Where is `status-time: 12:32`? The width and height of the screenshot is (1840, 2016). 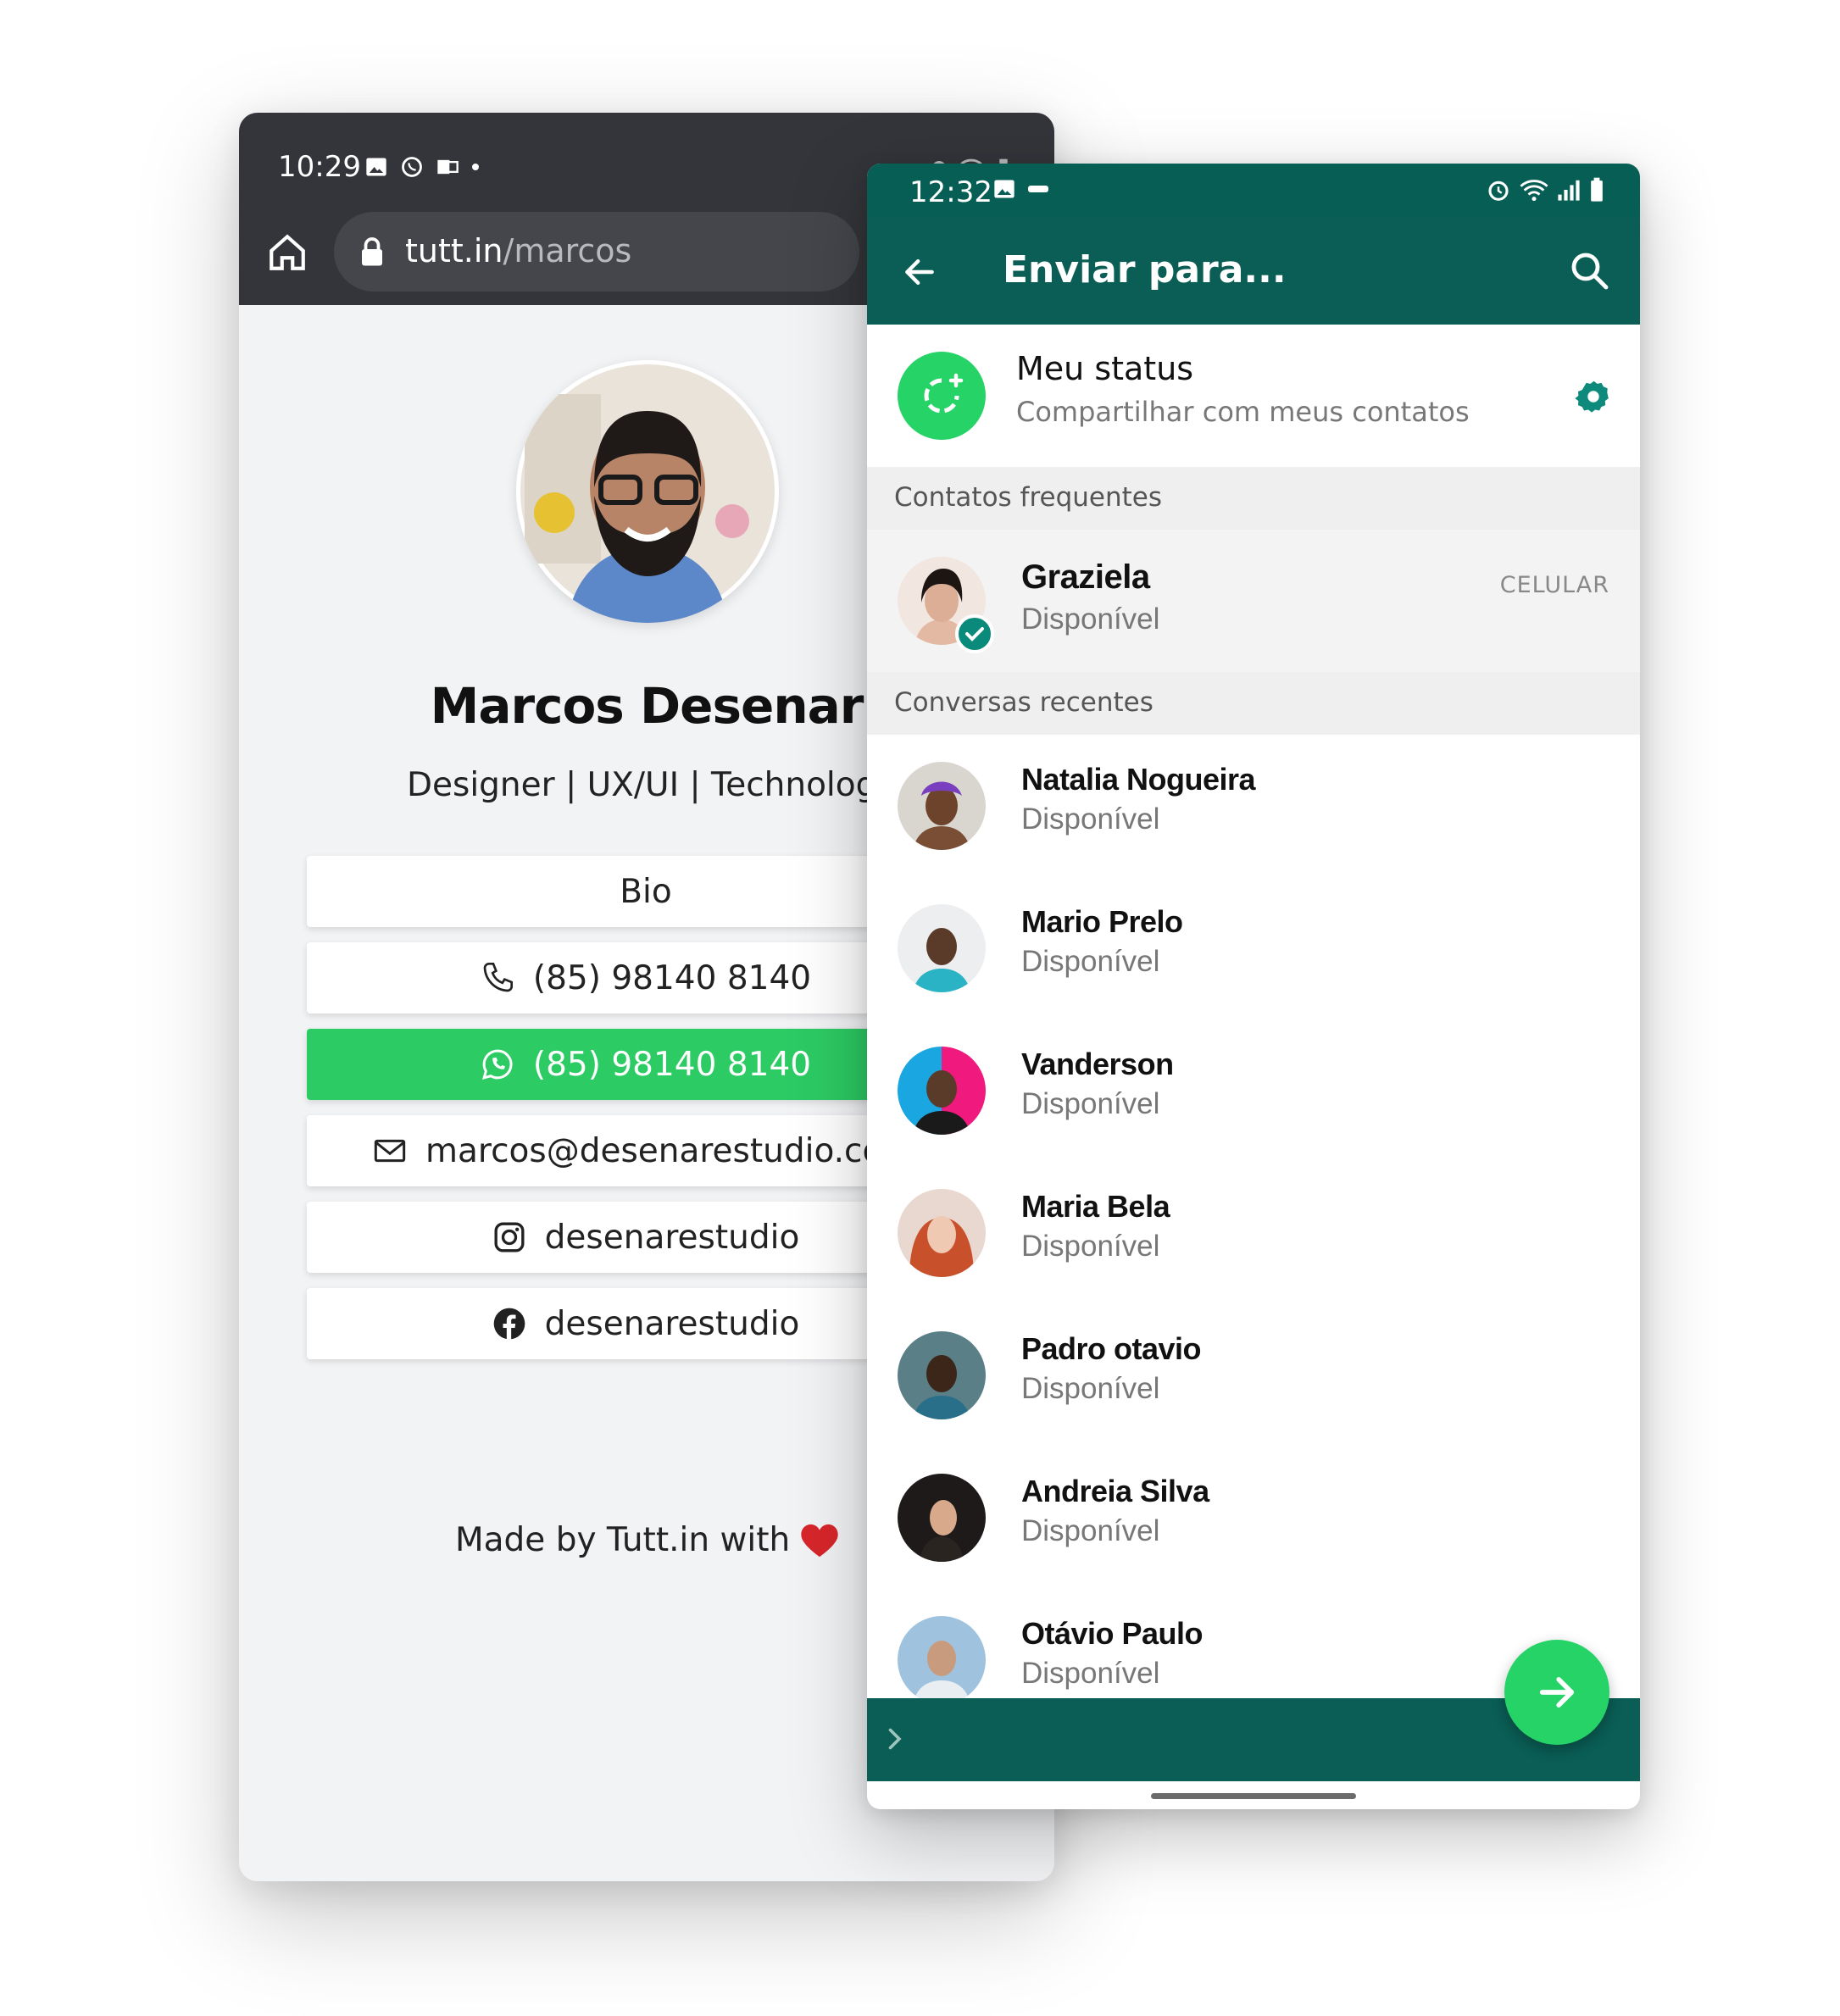
status-time: 12:32 is located at coordinates (951, 192).